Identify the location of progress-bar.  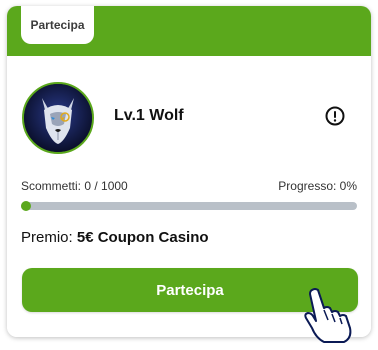
(189, 206).